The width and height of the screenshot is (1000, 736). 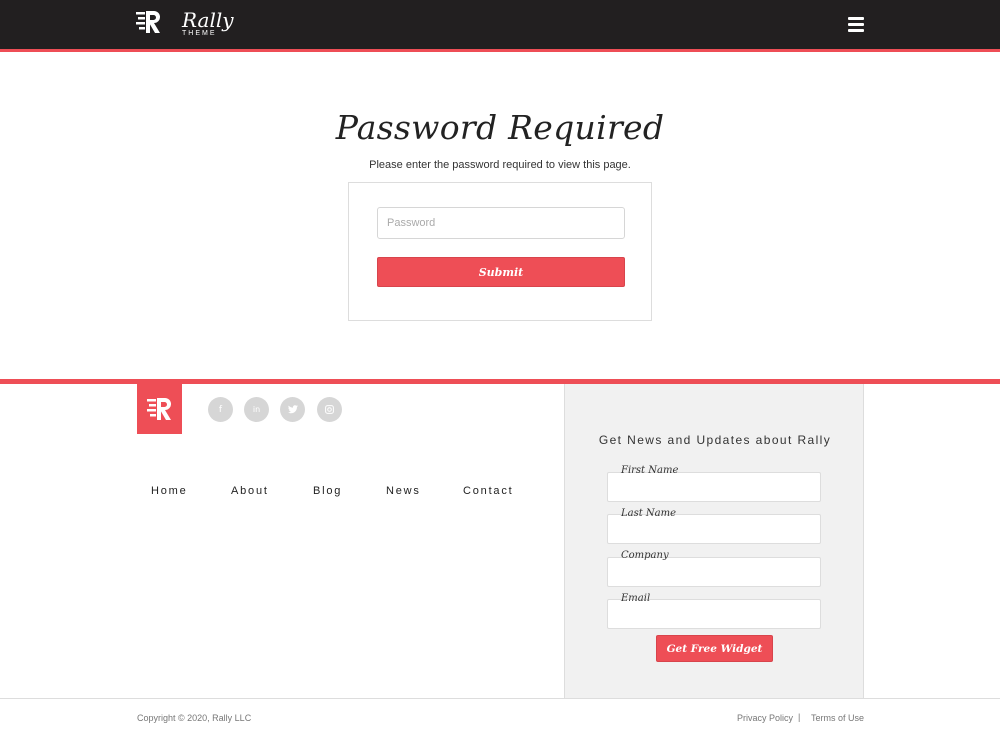 I want to click on facebook-icon: f, so click(x=220, y=409).